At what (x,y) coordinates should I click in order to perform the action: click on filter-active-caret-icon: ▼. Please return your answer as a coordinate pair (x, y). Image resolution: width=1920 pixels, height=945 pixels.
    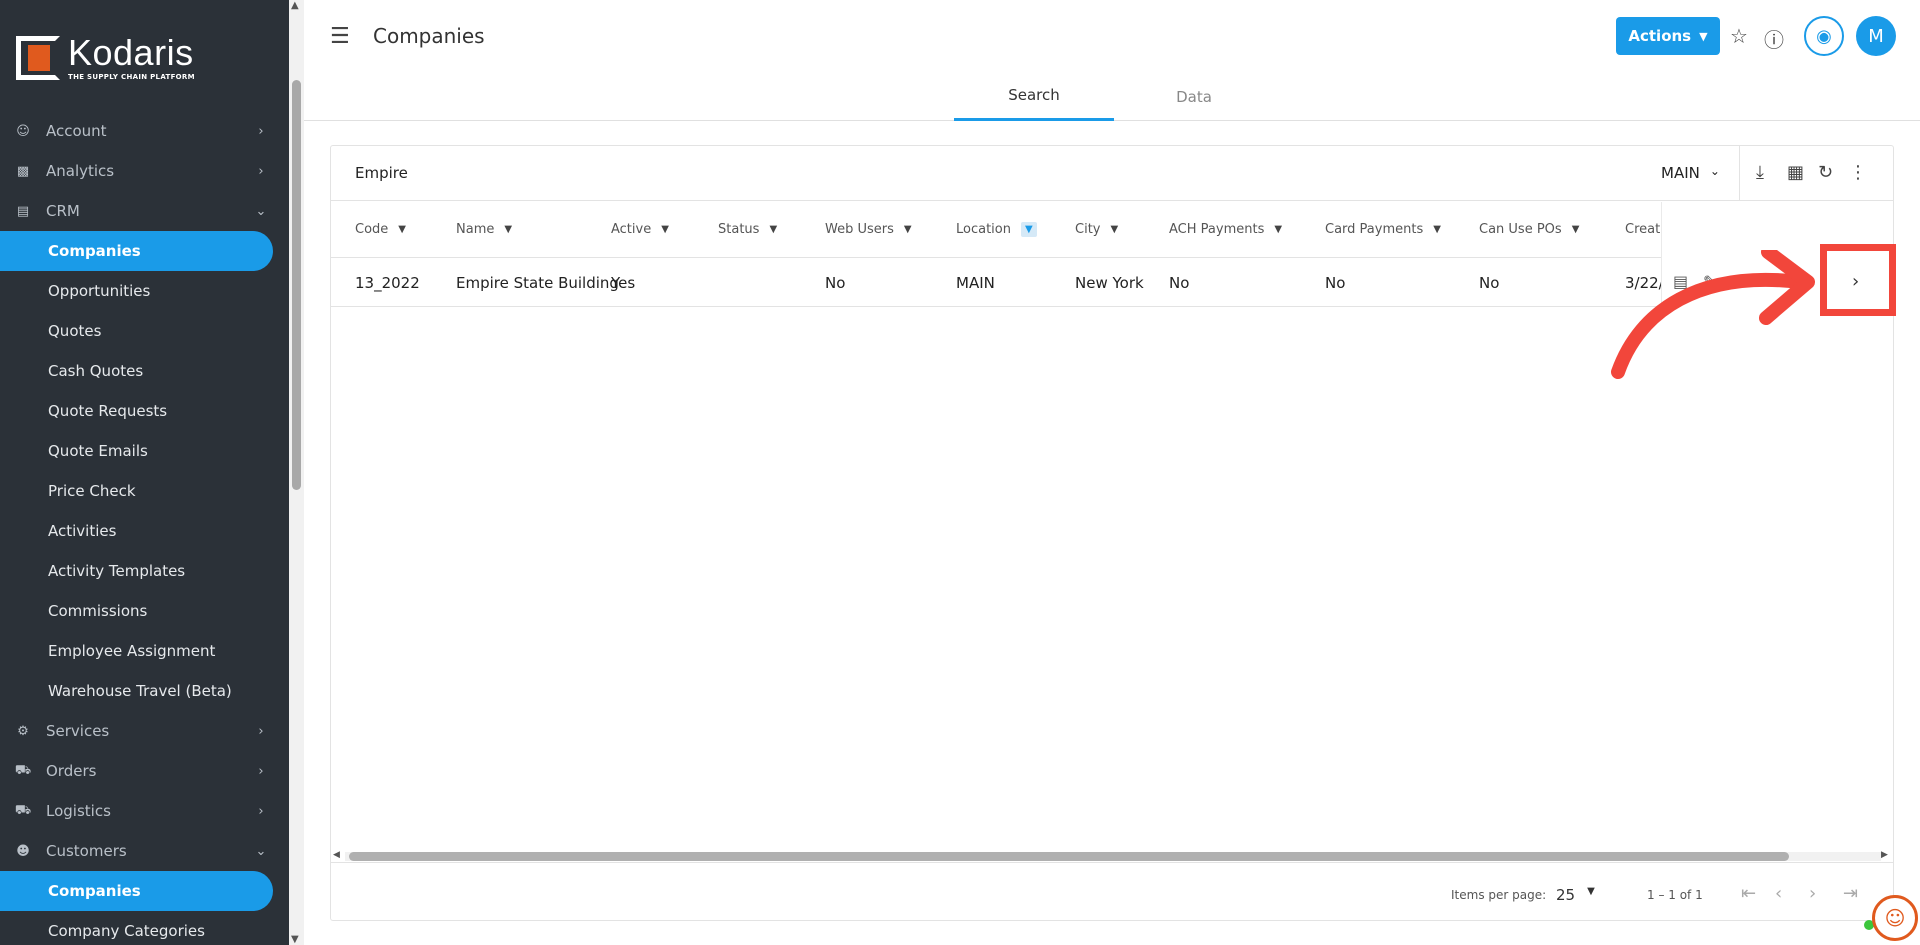
    Looking at the image, I should click on (1028, 229).